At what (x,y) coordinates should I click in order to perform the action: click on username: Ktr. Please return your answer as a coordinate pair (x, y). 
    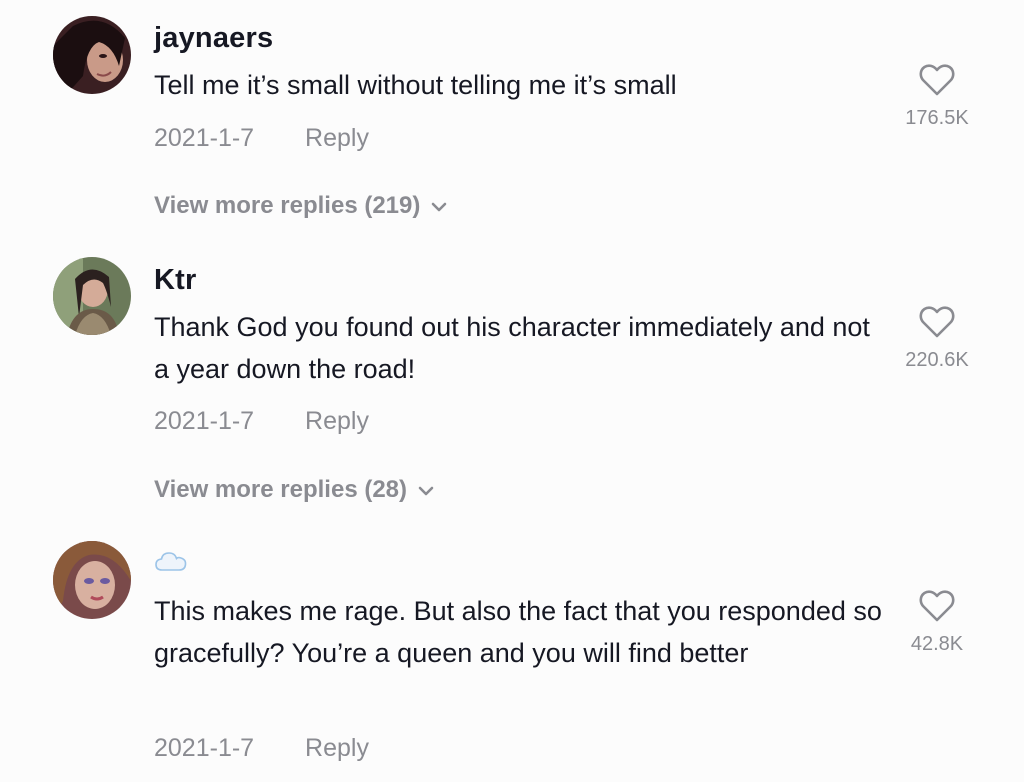
    Looking at the image, I should click on (175, 280).